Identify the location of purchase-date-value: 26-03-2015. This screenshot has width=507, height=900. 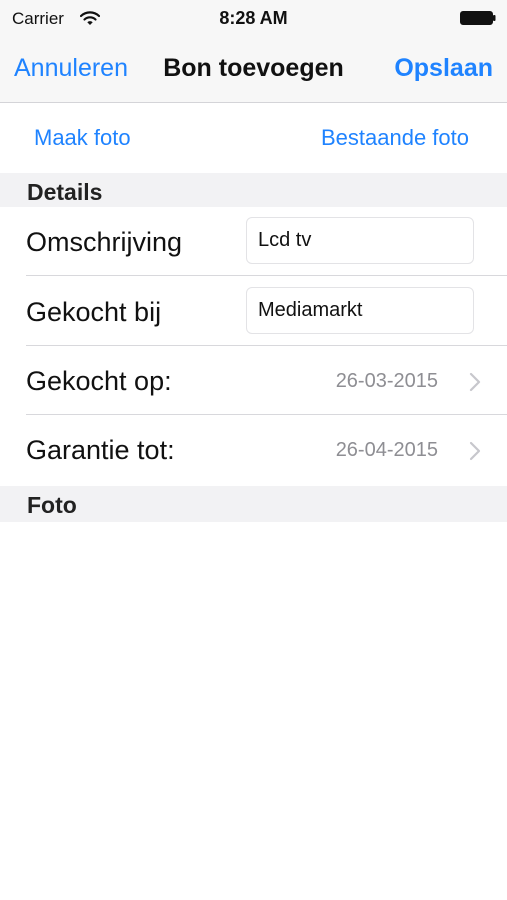
(386, 381).